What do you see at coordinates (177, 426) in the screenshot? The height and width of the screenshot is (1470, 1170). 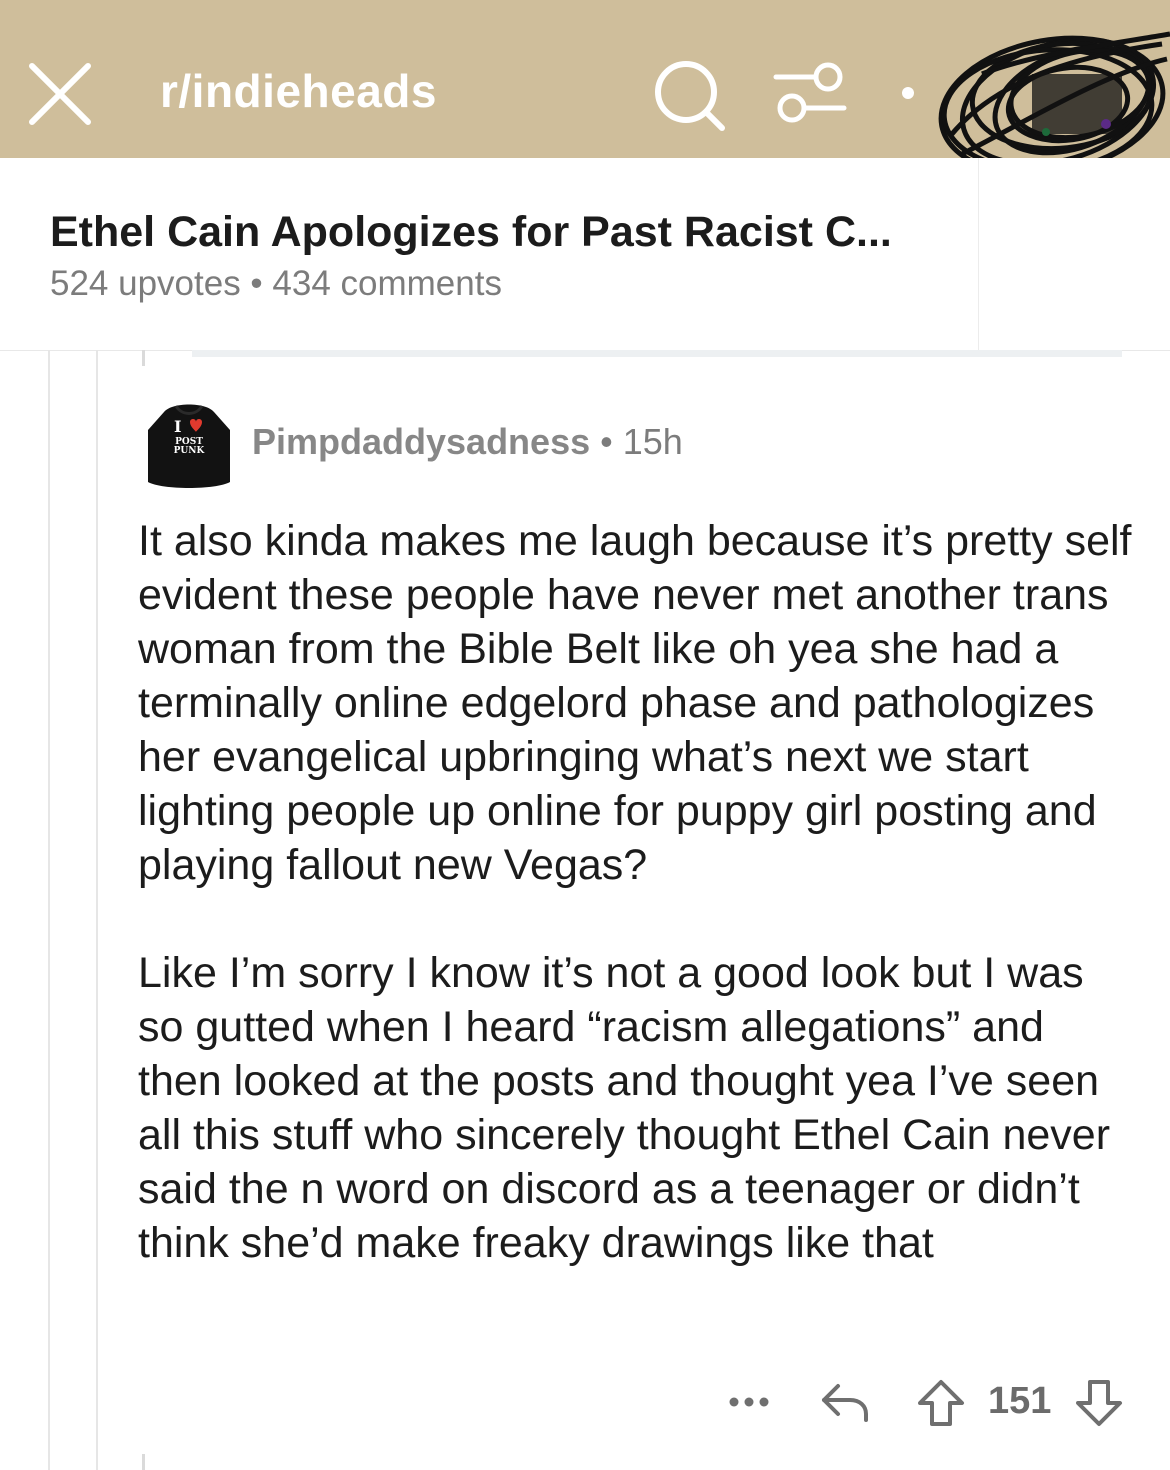 I see `avatar-text: I` at bounding box center [177, 426].